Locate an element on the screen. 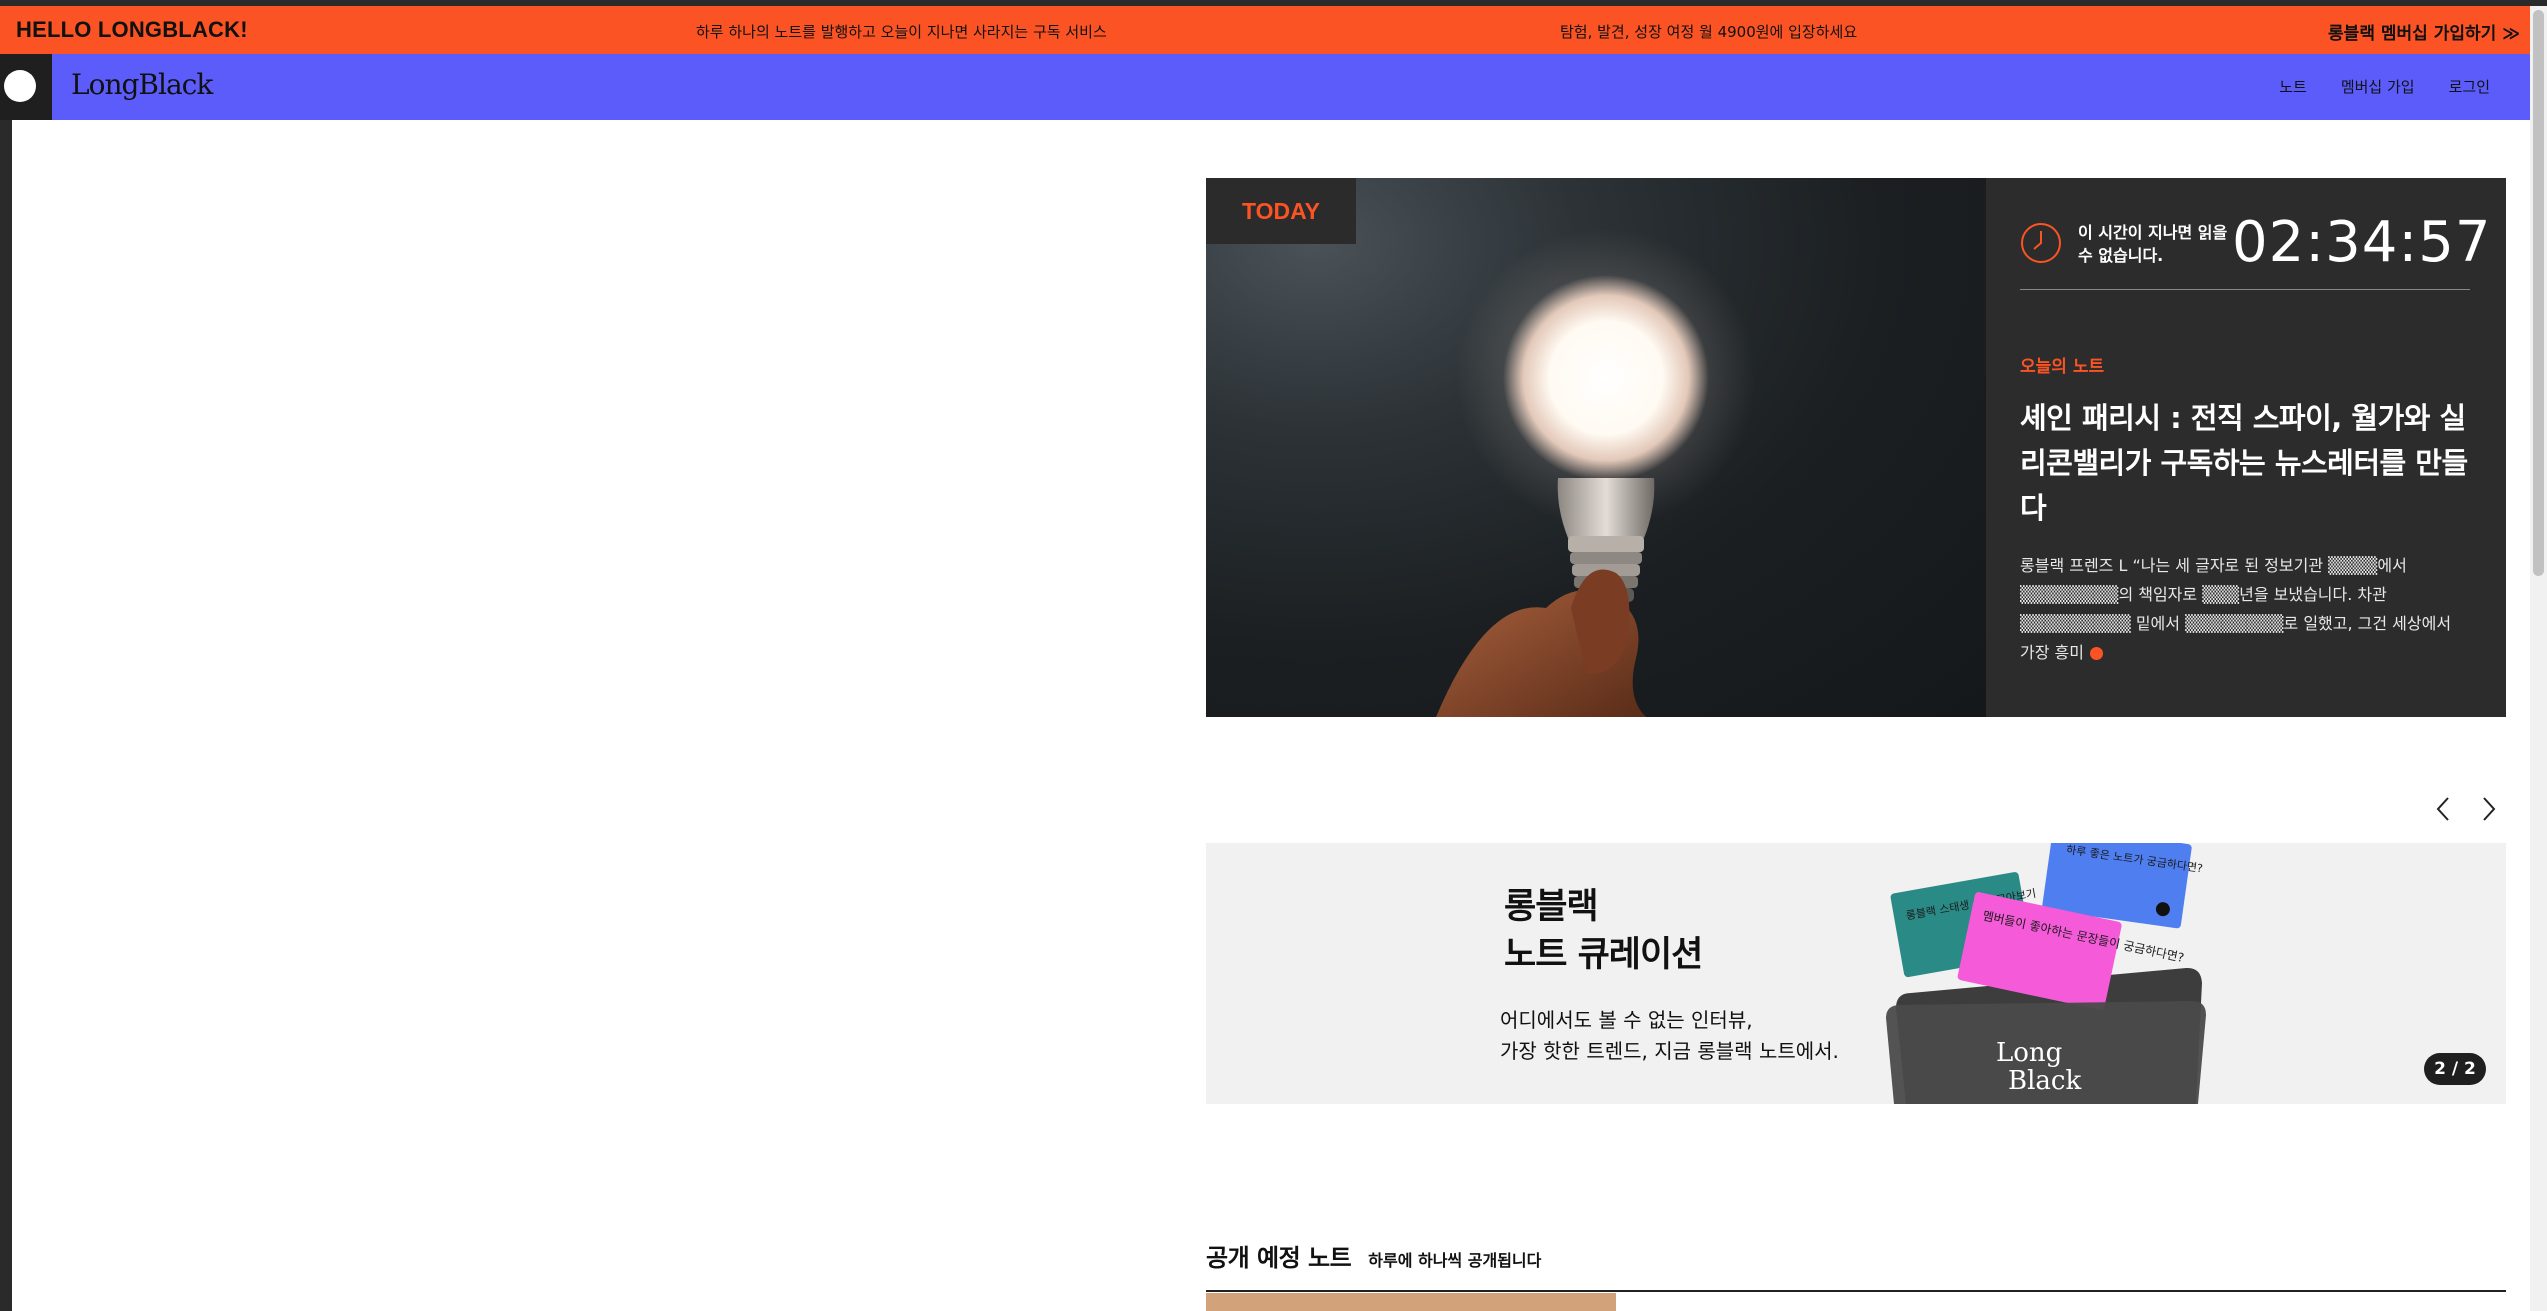  prev-arrow-icon is located at coordinates (2444, 809).